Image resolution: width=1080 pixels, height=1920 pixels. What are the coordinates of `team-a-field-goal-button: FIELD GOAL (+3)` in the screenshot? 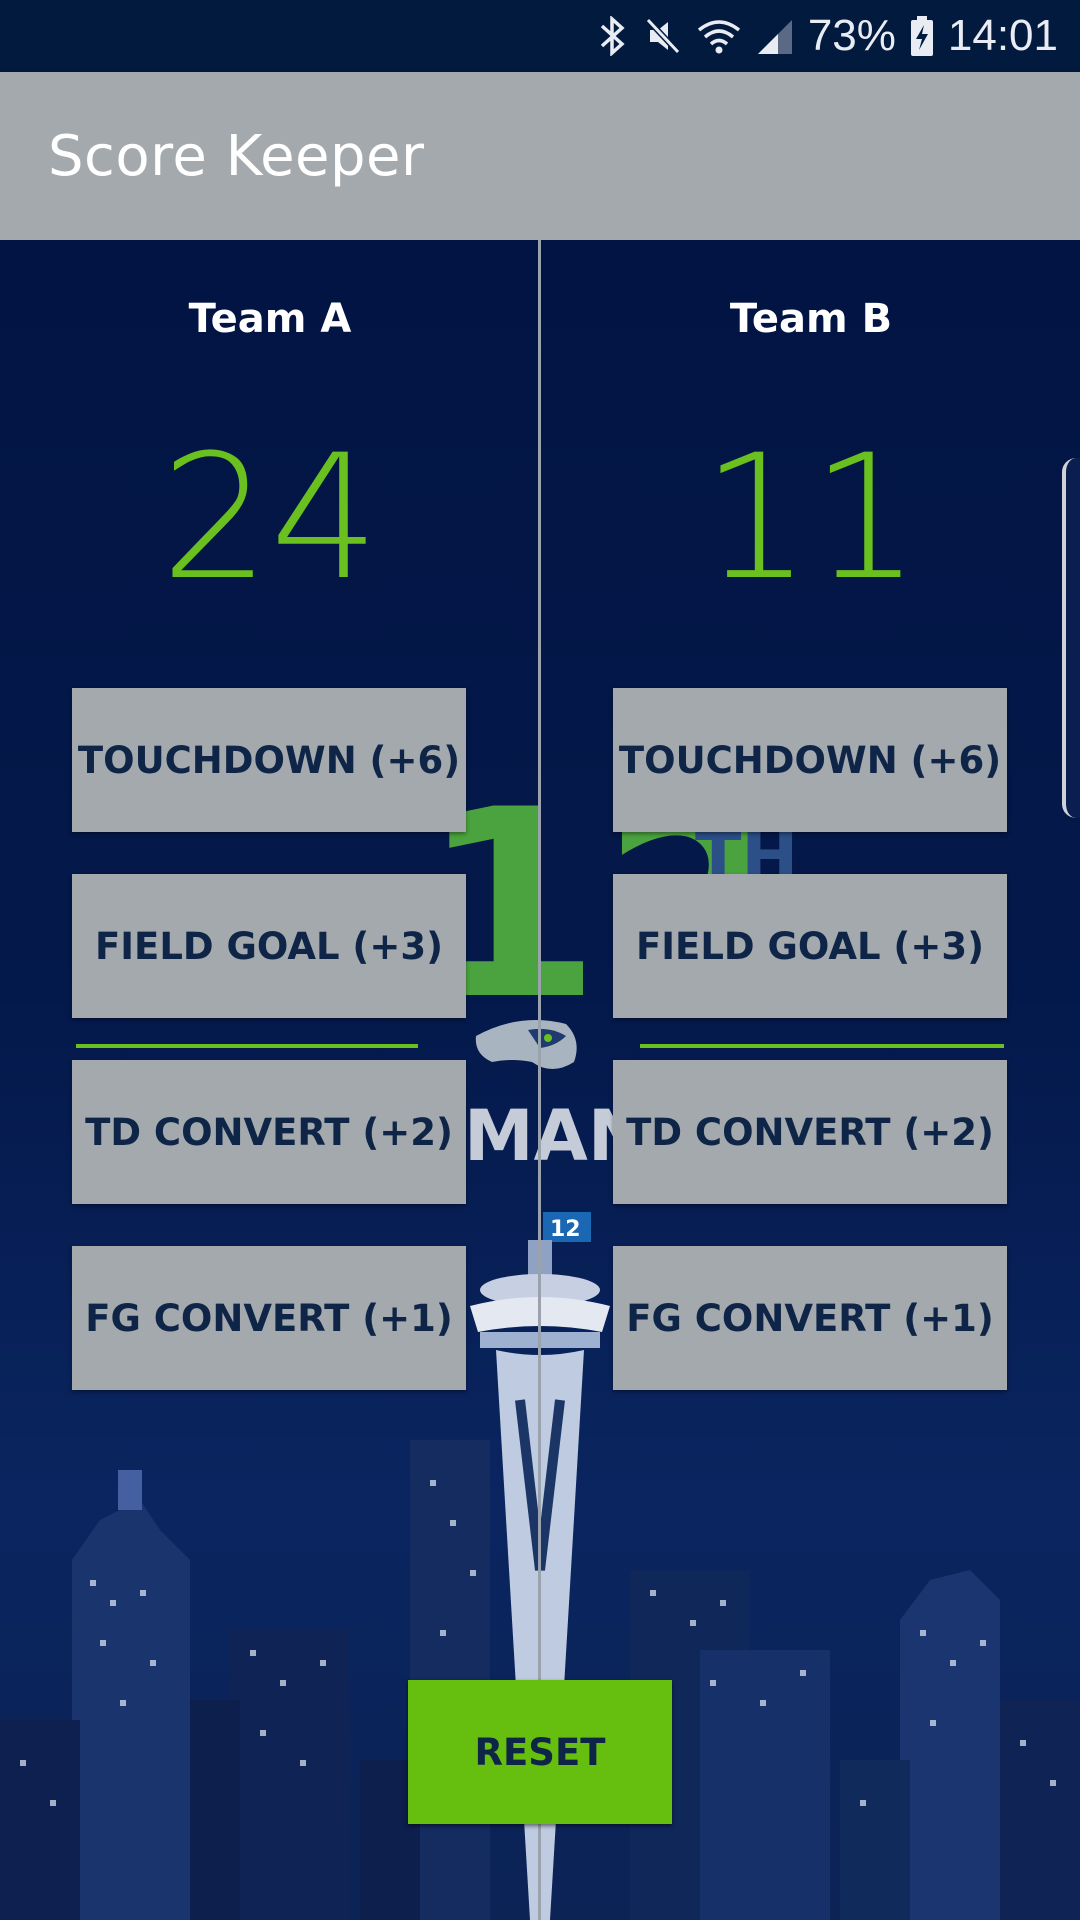 It's located at (269, 946).